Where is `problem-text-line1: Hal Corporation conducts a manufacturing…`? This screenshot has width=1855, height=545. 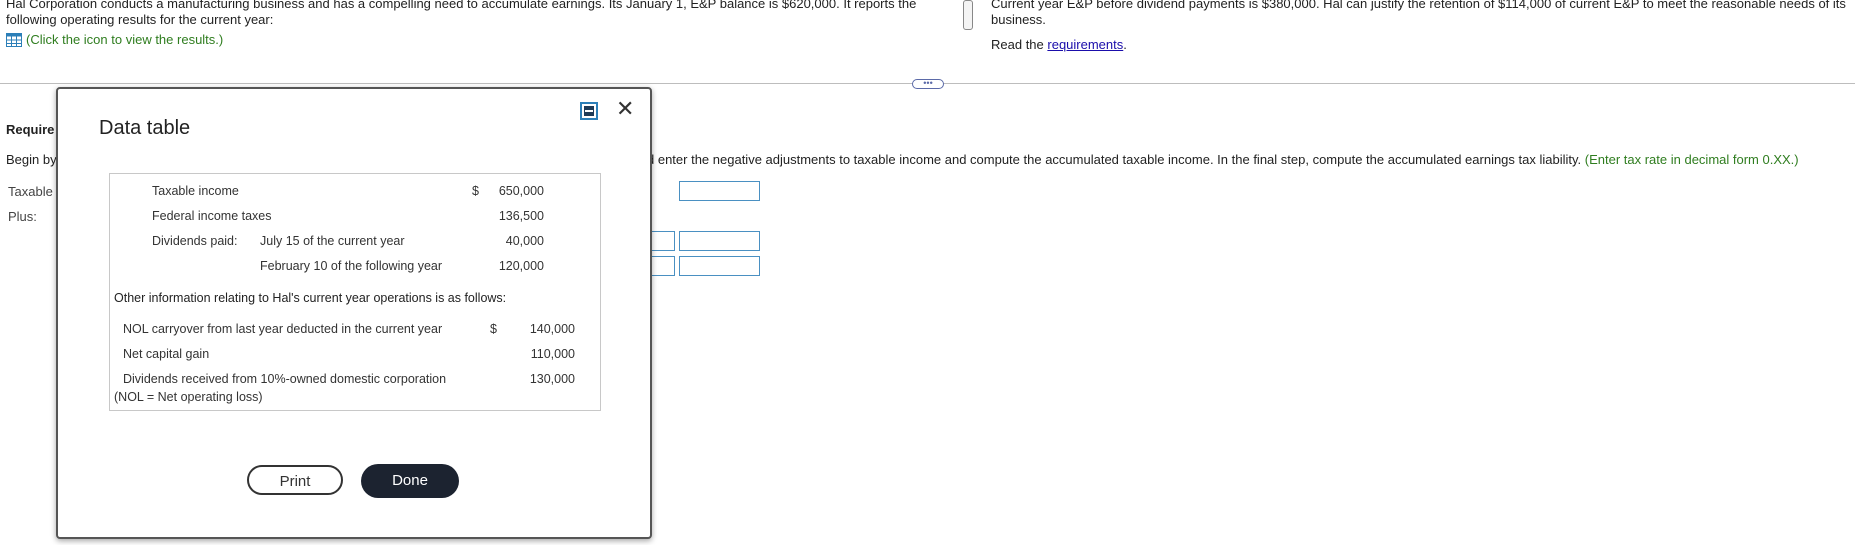 problem-text-line1: Hal Corporation conducts a manufacturing… is located at coordinates (461, 5).